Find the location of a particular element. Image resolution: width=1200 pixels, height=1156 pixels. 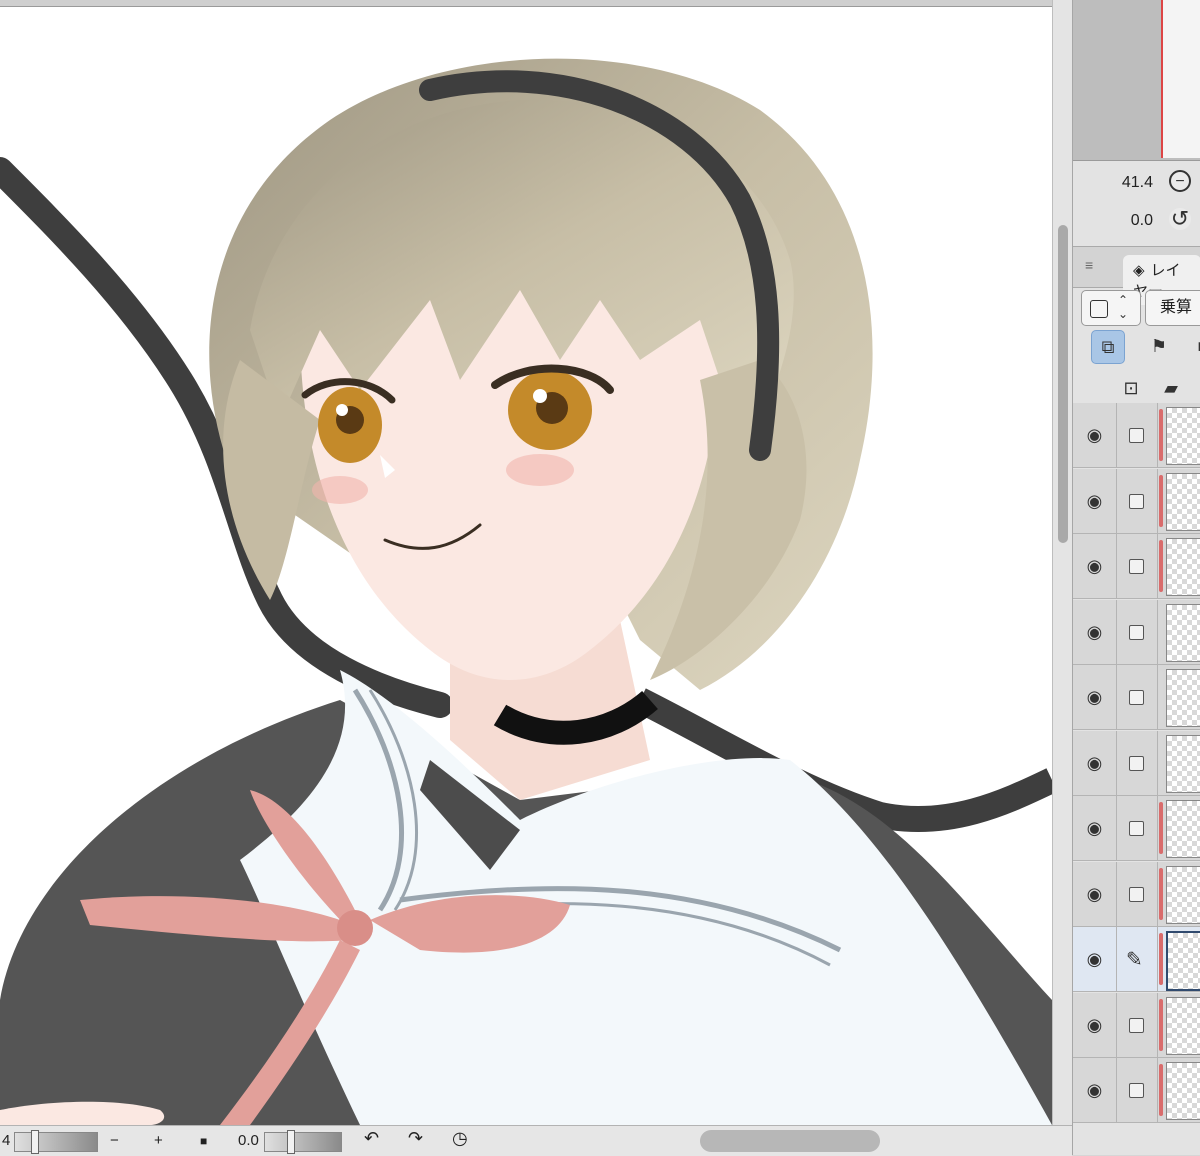

layer-row: ◉ ✎ is located at coordinates (1136, 959).